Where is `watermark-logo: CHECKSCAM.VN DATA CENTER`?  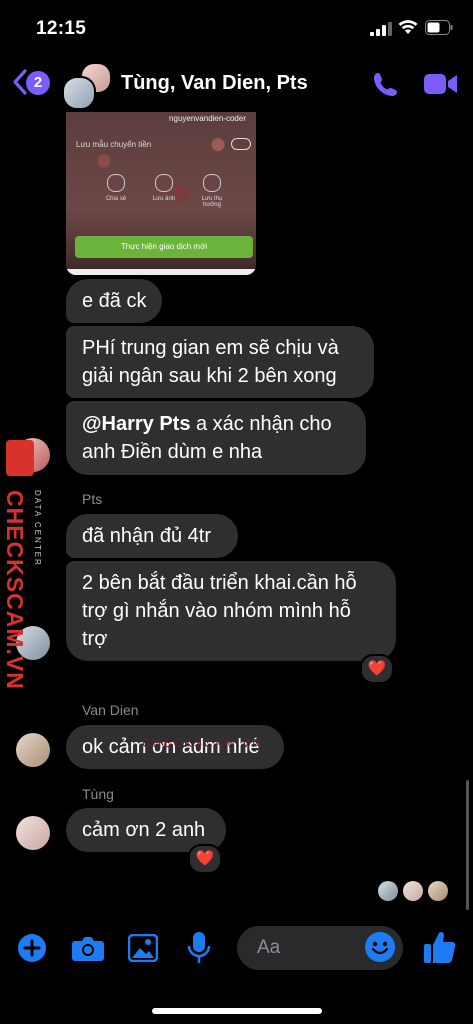
watermark-logo: CHECKSCAM.VN DATA CENTER is located at coordinates (24, 565).